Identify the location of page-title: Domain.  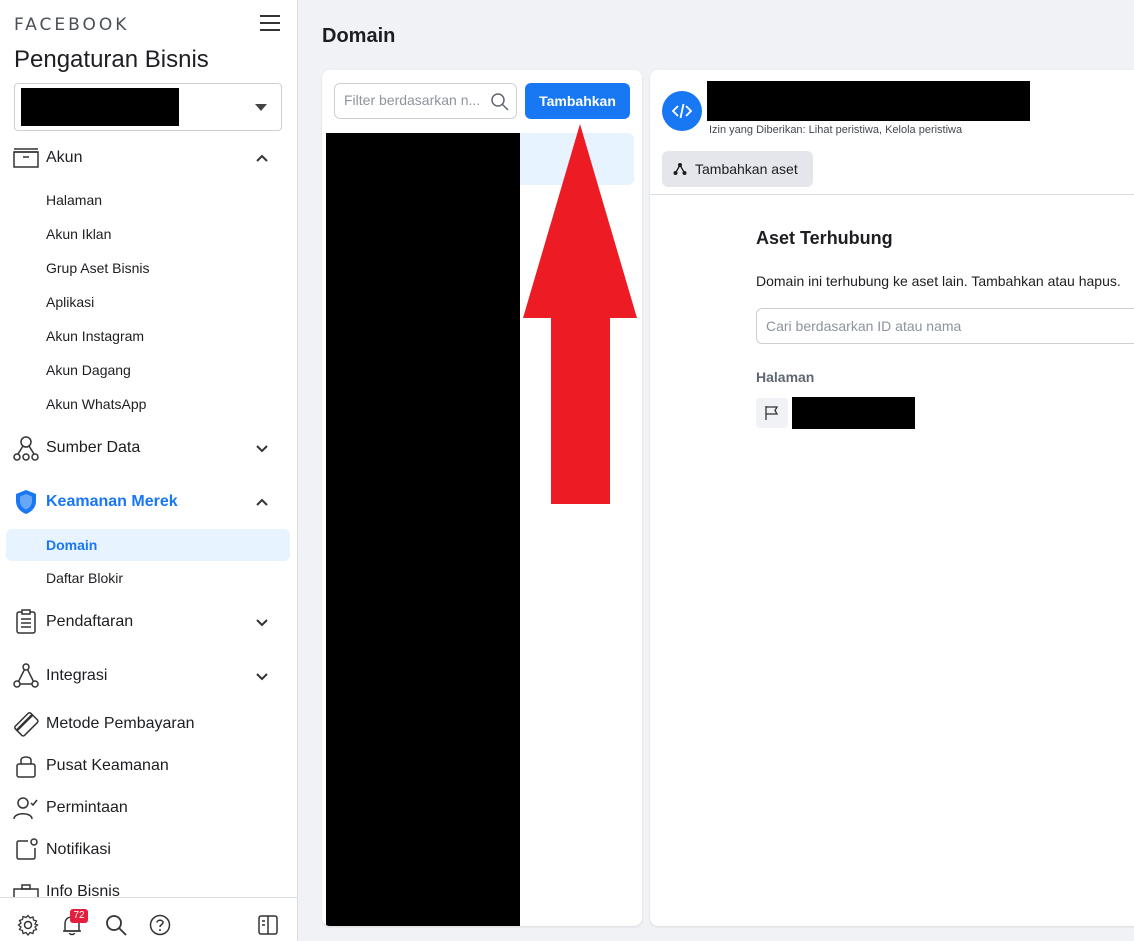
(359, 36).